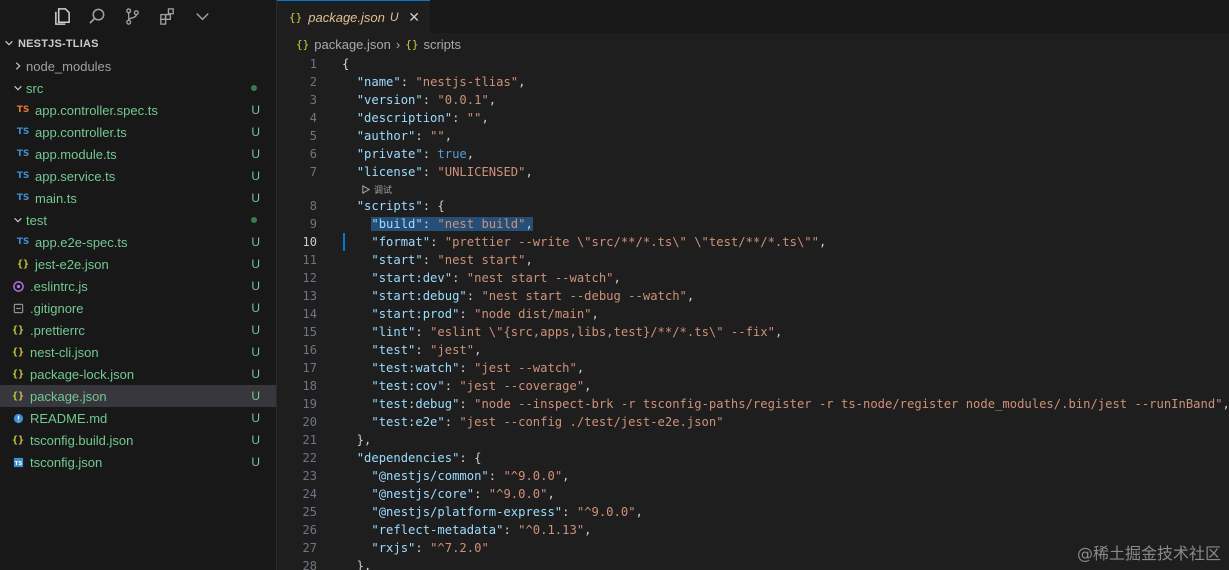 Image resolution: width=1229 pixels, height=570 pixels. Describe the element at coordinates (62, 16) in the screenshot. I see `files-icon` at that location.